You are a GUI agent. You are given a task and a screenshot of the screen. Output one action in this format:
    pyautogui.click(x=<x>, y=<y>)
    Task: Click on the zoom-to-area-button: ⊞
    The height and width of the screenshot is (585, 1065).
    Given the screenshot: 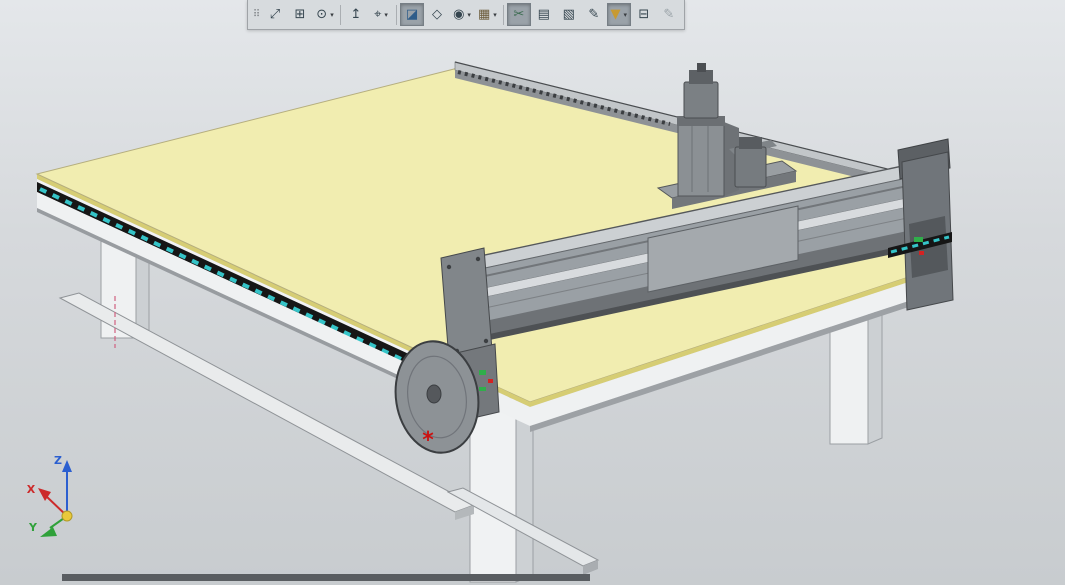 What is the action you would take?
    pyautogui.click(x=300, y=14)
    